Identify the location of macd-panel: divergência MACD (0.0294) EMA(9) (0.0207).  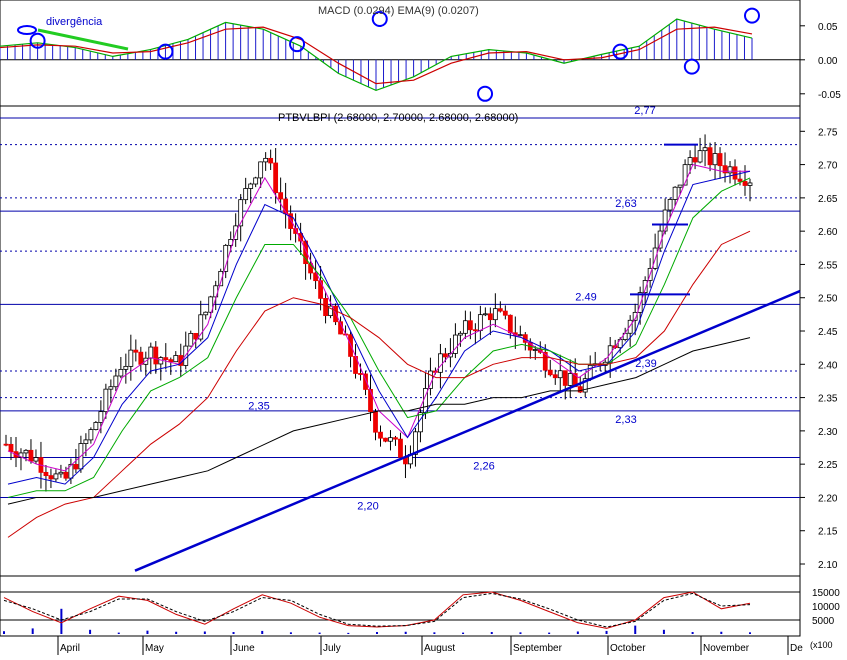
(400, 53).